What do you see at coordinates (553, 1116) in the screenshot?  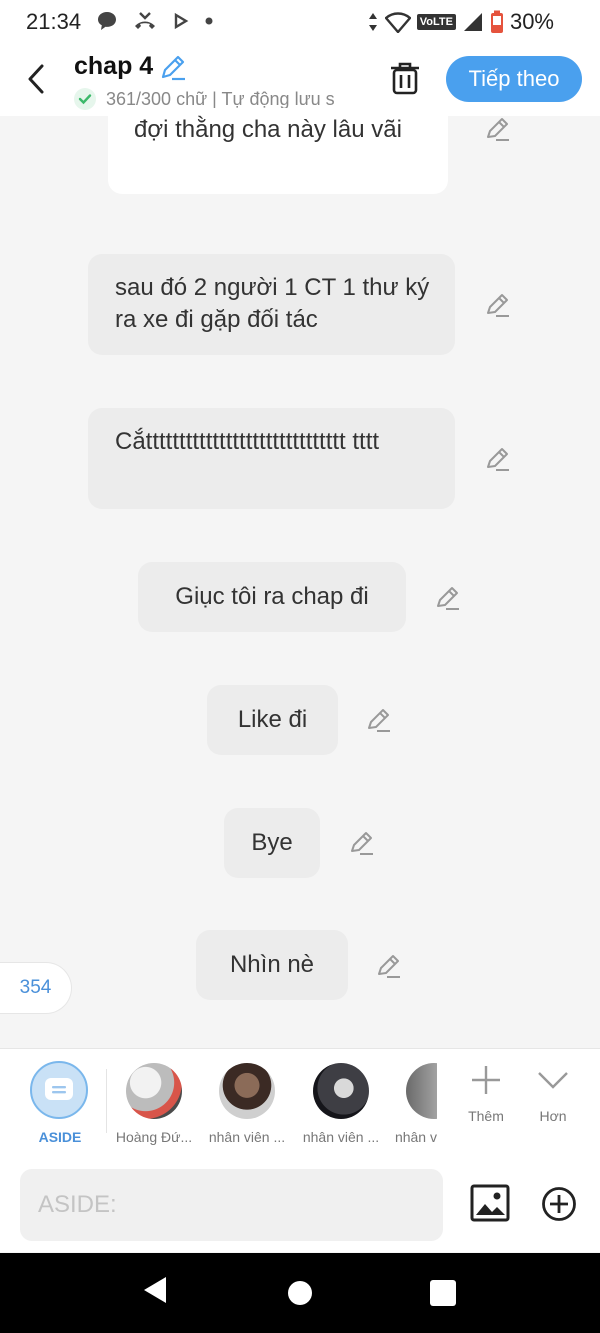 I see `more-label: Hơn` at bounding box center [553, 1116].